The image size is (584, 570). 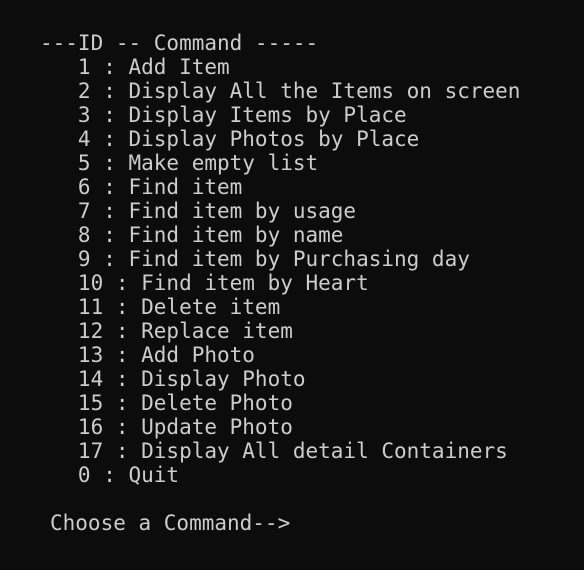 I want to click on command-prompt: Choose a Command-->, so click(x=317, y=523).